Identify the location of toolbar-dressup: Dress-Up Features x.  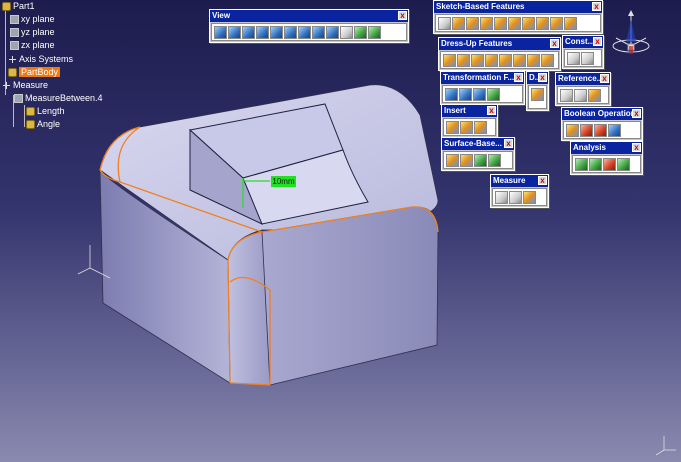
(499, 54).